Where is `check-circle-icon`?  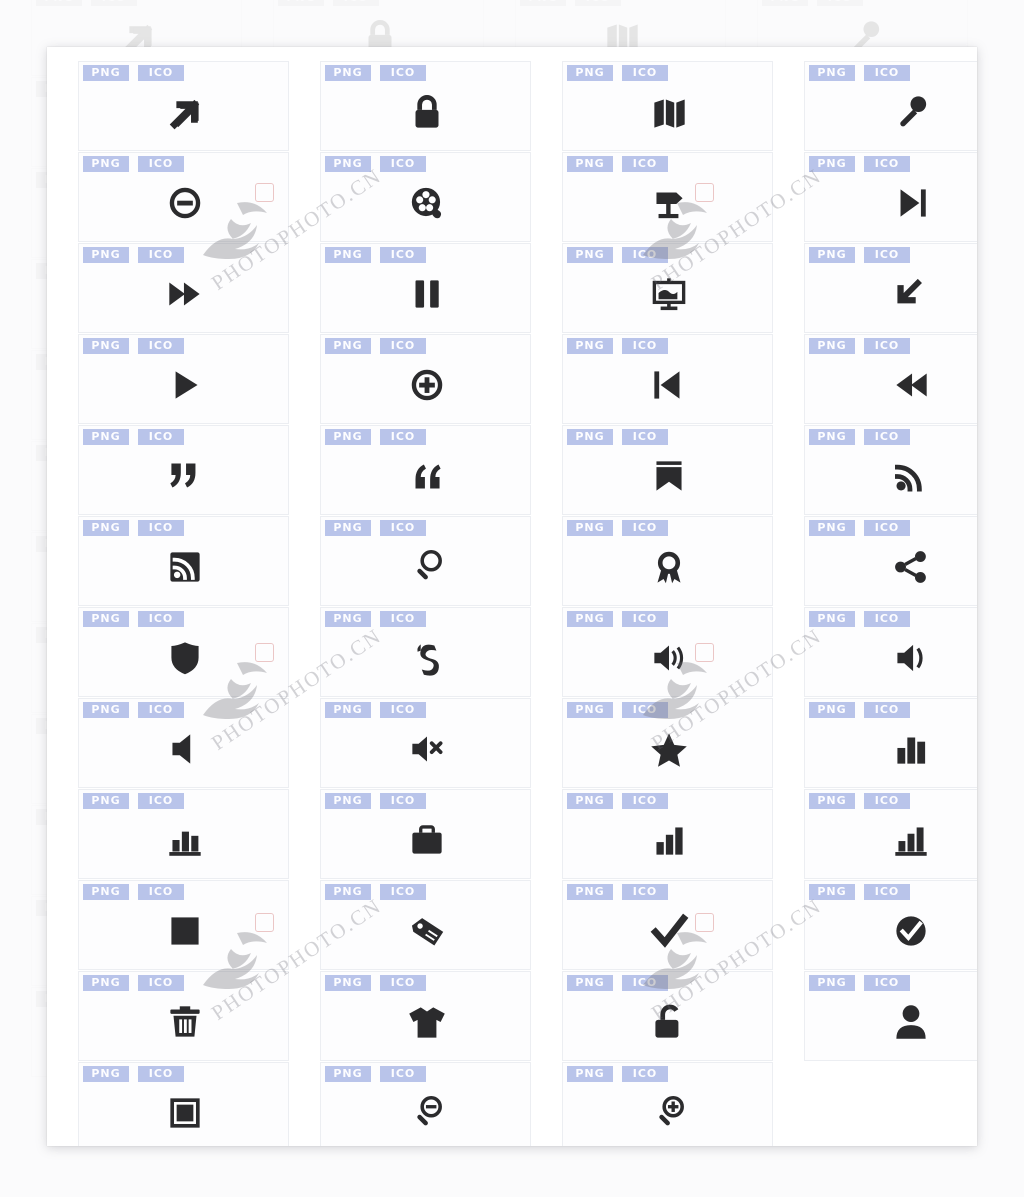
check-circle-icon is located at coordinates (891, 931).